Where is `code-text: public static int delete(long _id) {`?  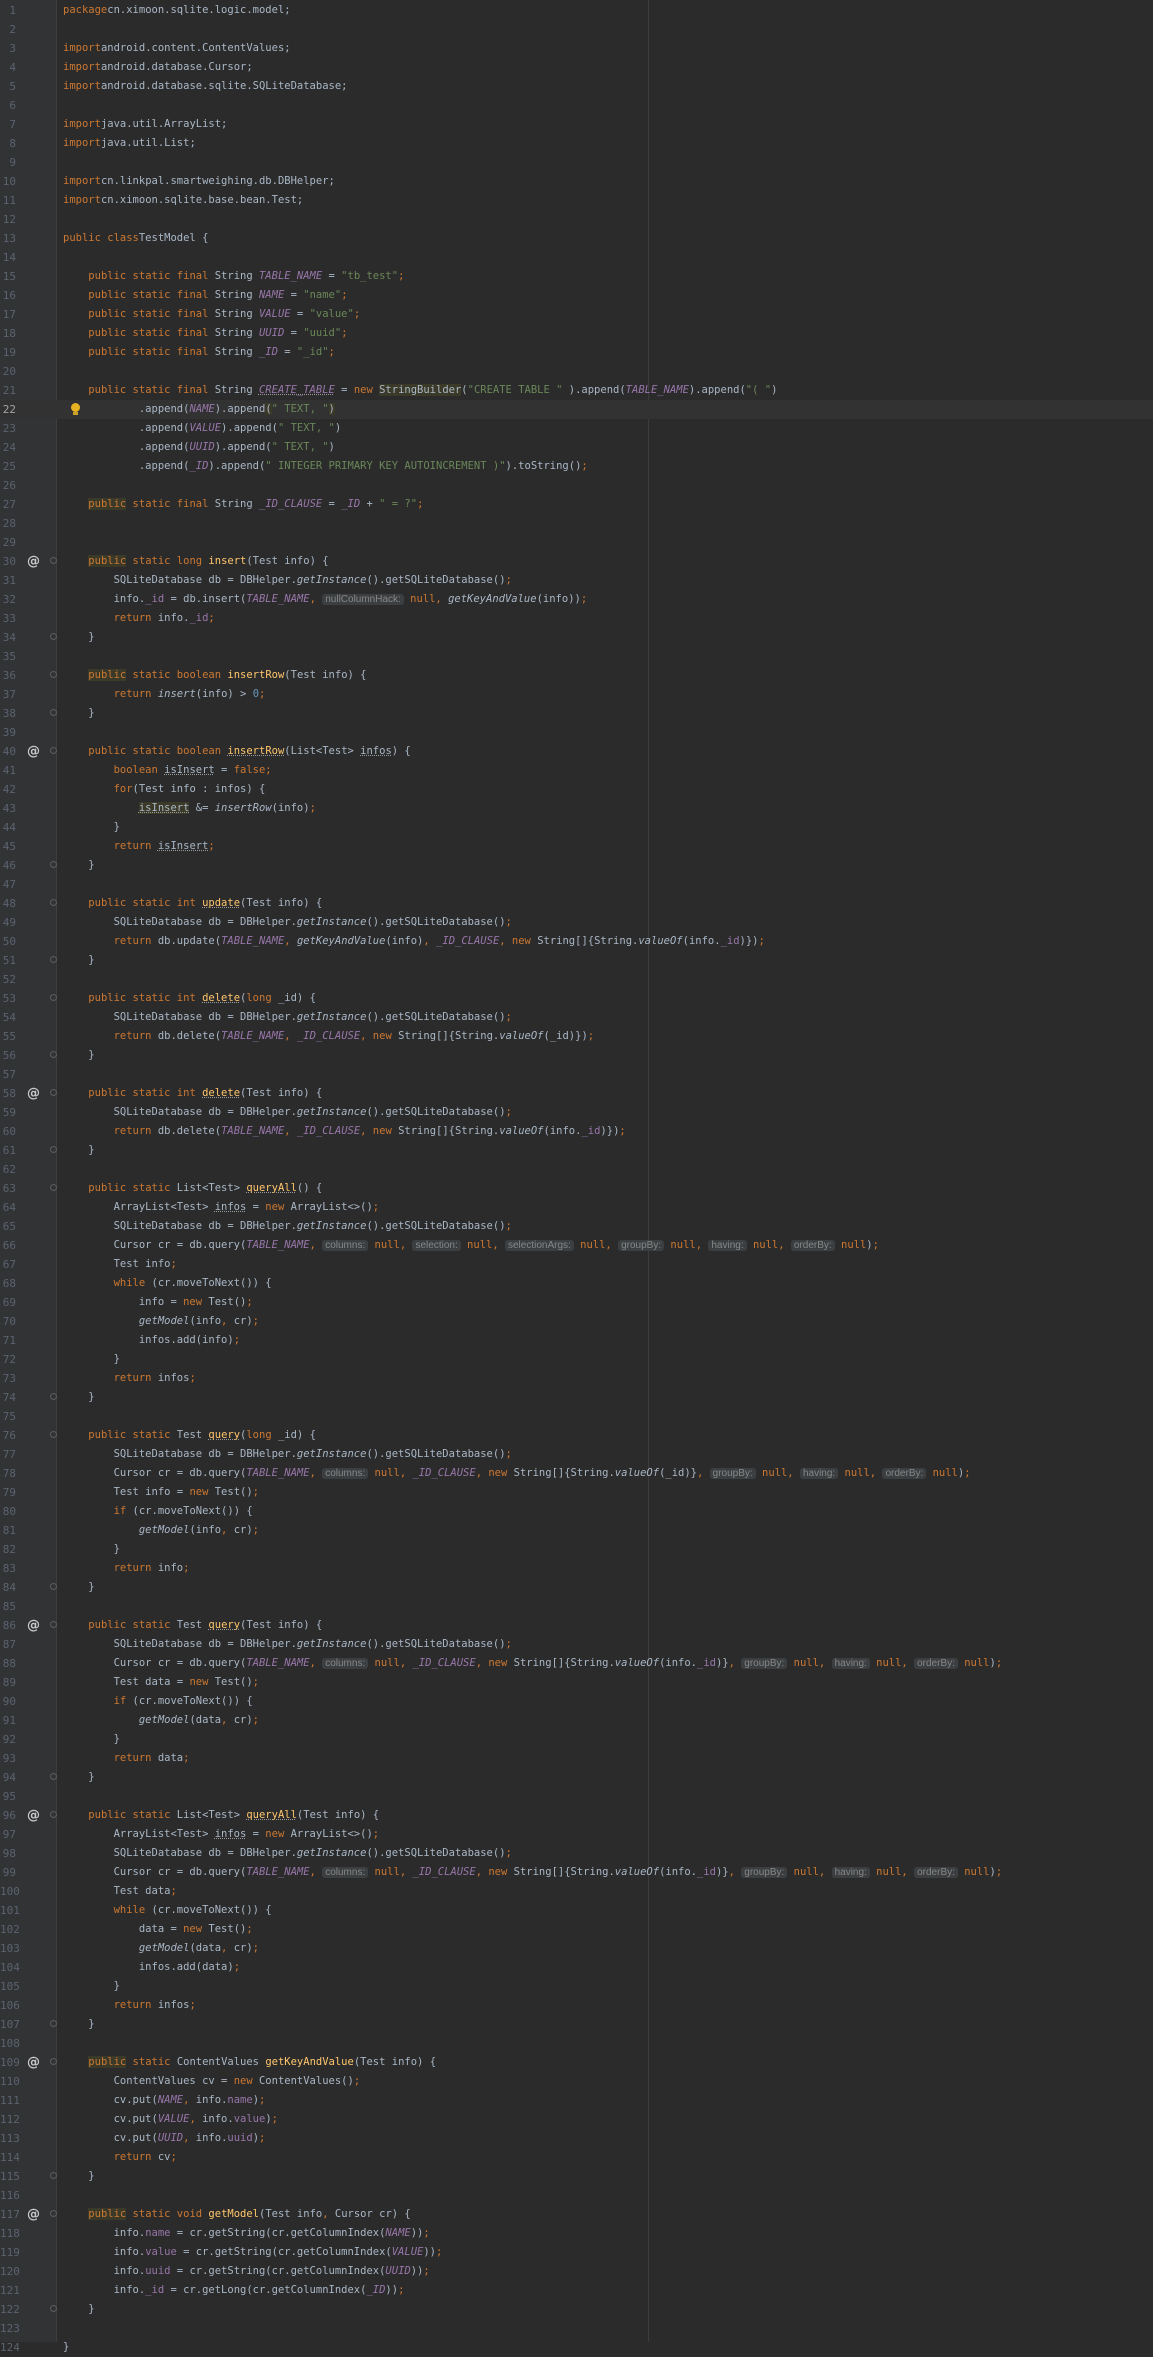 code-text: public static int delete(long _id) { is located at coordinates (189, 998).